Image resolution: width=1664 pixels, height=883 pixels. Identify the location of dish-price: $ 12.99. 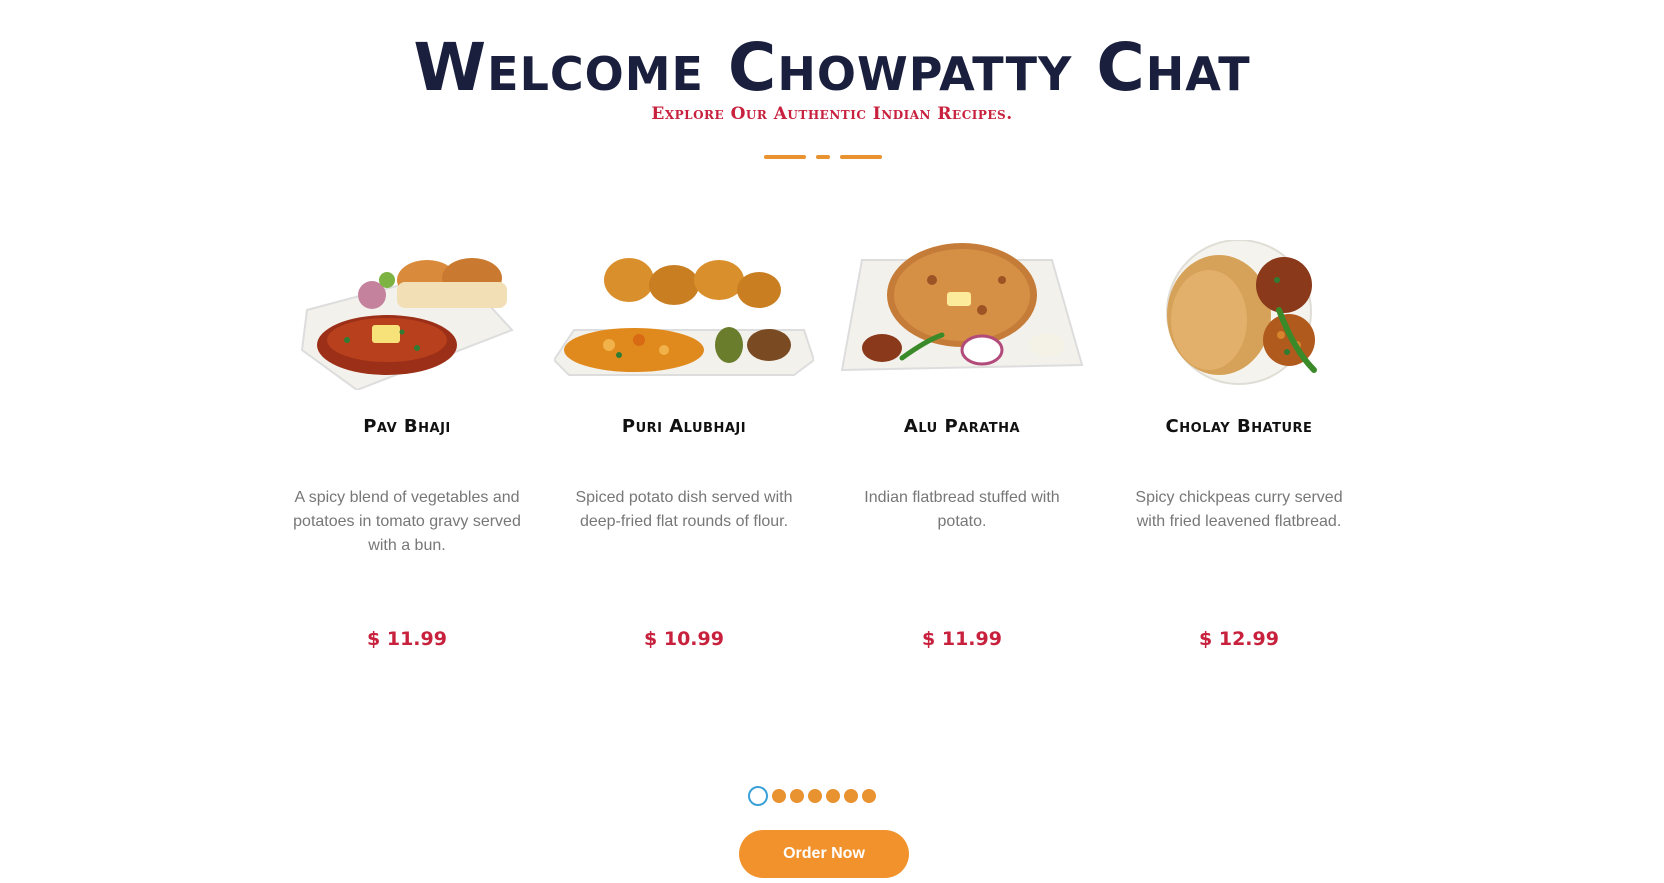
(1239, 639).